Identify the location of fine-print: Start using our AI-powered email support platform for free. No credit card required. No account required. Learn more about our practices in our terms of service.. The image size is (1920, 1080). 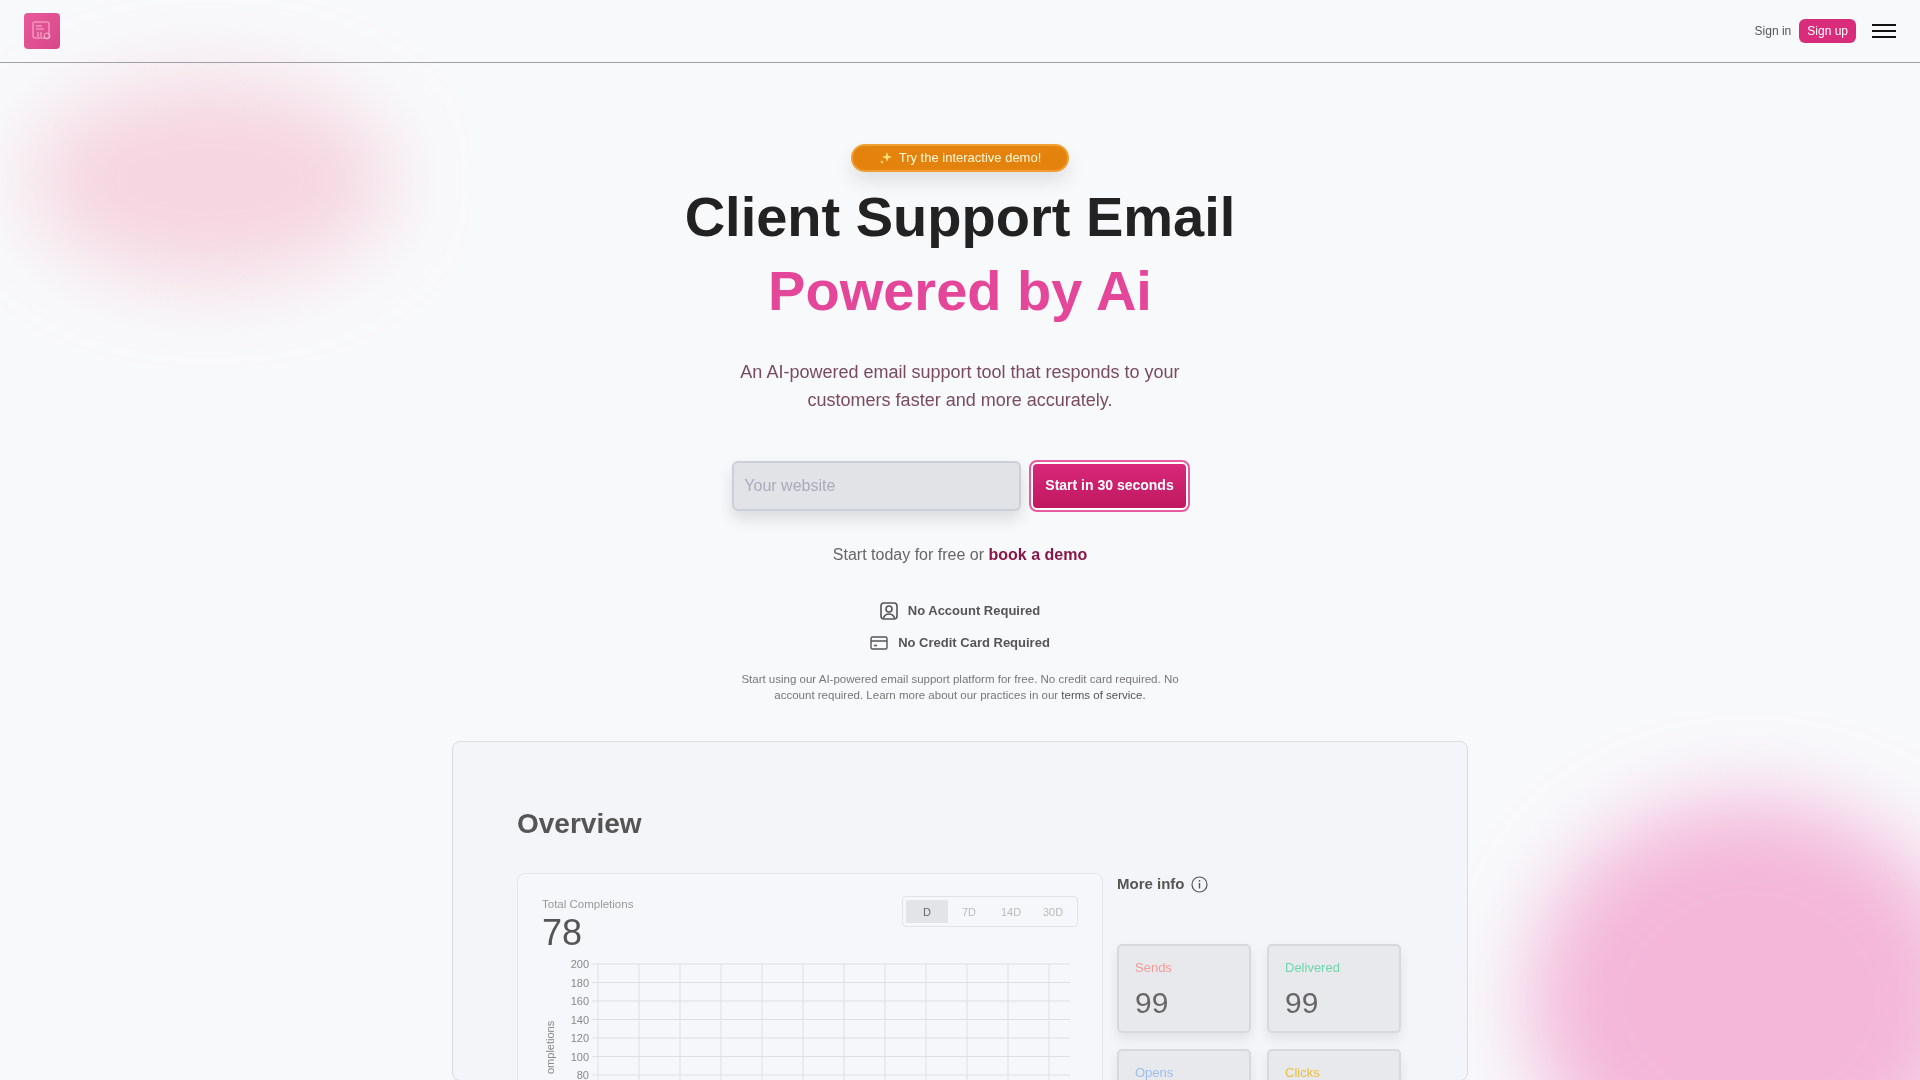
(960, 687).